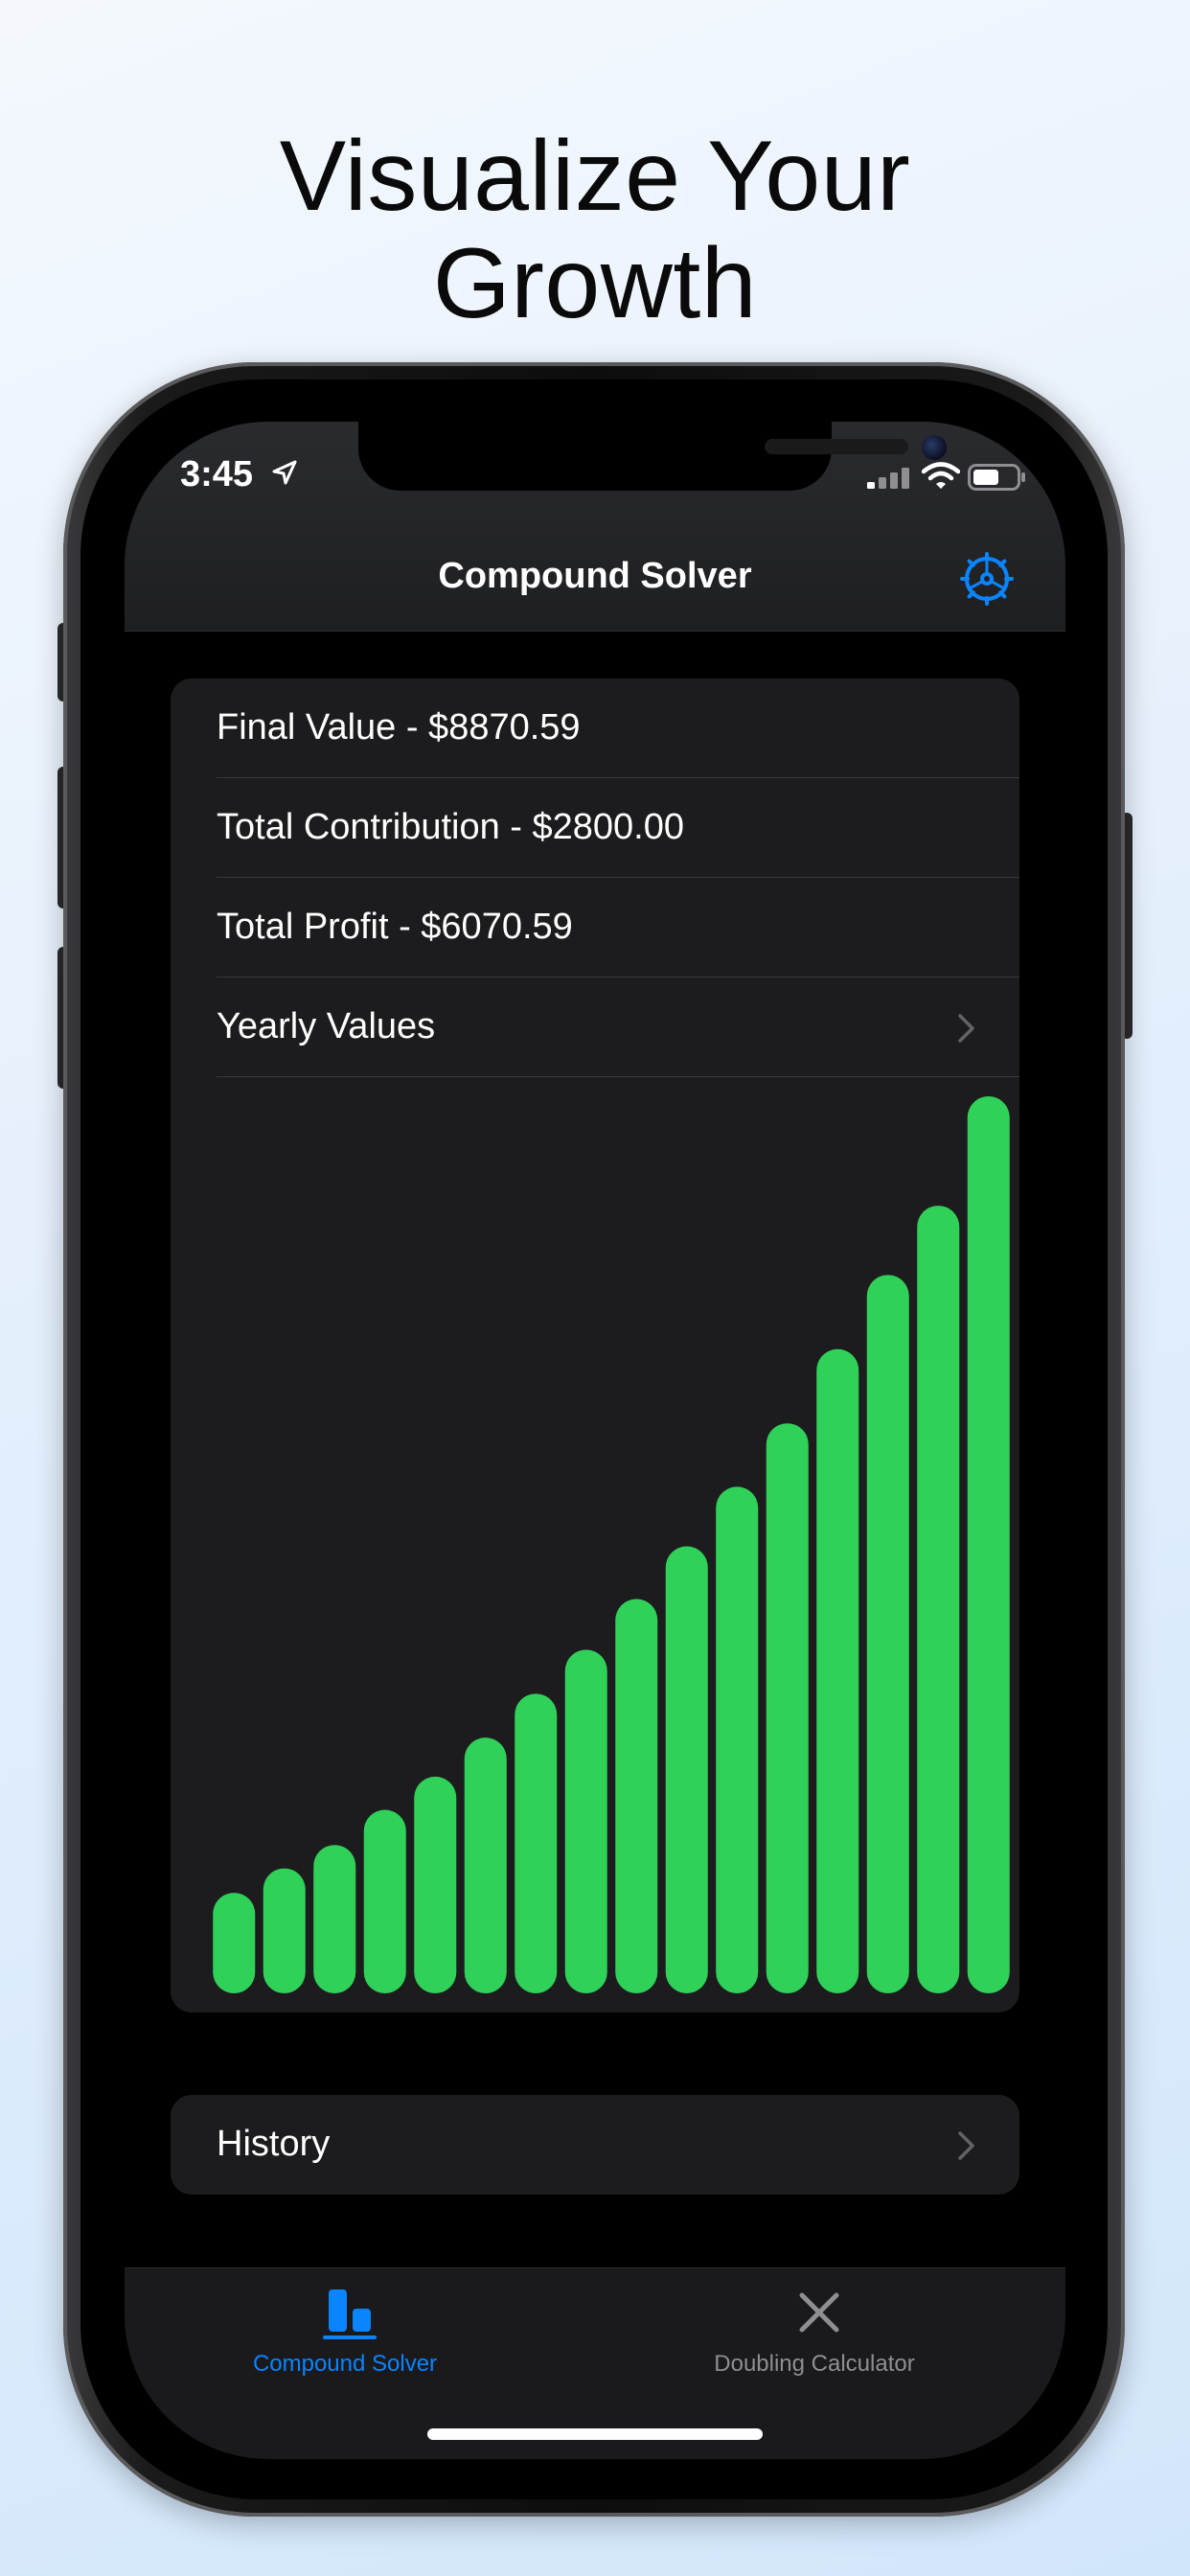 This screenshot has height=2576, width=1190. I want to click on row-divider, so click(618, 1076).